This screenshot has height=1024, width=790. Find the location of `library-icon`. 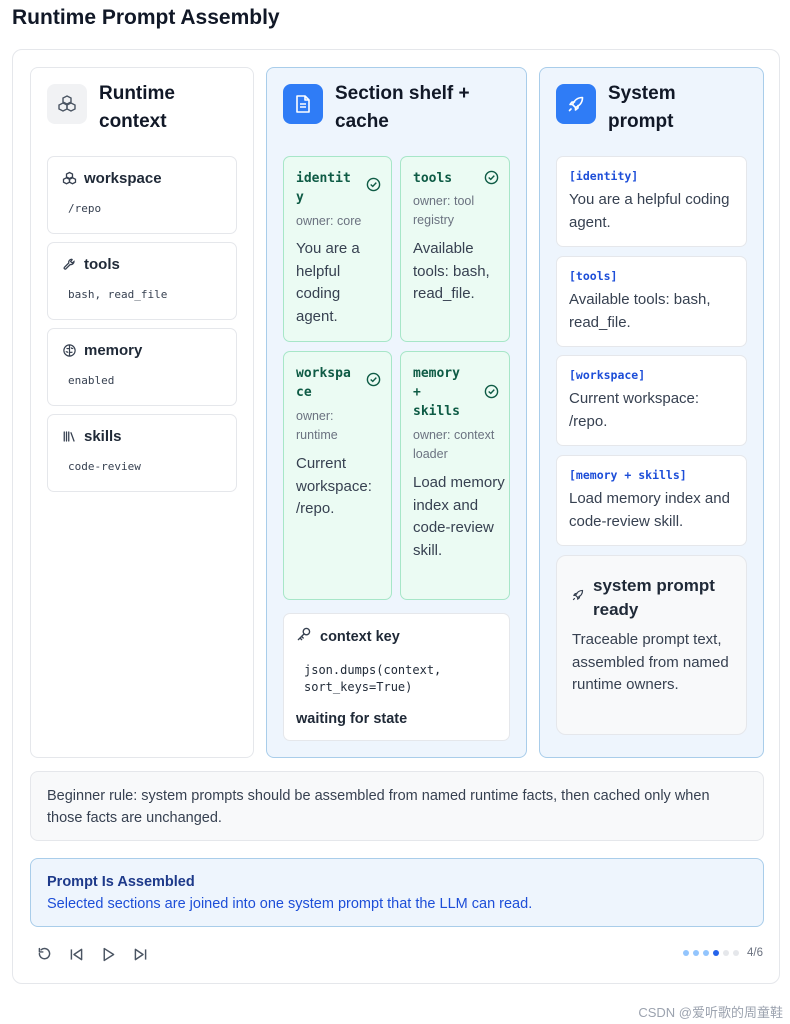

library-icon is located at coordinates (69, 436).